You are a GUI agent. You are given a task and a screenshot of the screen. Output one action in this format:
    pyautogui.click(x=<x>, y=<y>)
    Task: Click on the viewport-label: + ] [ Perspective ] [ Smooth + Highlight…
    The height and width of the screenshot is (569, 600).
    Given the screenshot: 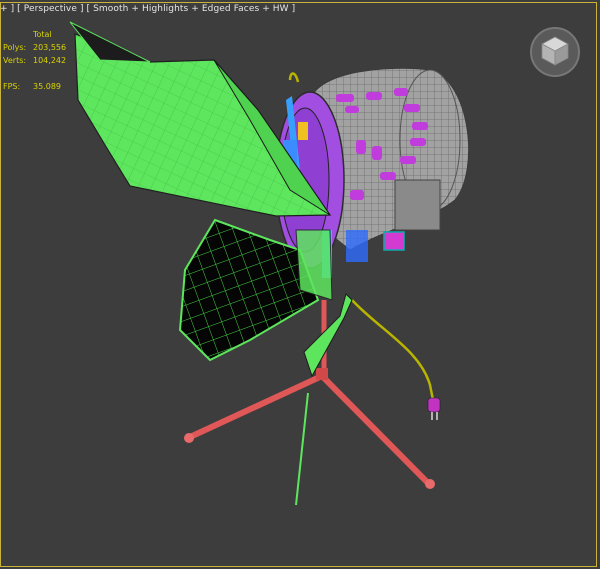 What is the action you would take?
    pyautogui.click(x=147, y=9)
    